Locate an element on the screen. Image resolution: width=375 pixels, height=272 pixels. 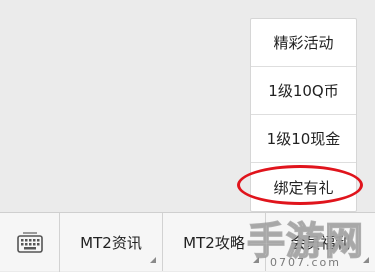
keyboard-toggle-button is located at coordinates (30, 242).